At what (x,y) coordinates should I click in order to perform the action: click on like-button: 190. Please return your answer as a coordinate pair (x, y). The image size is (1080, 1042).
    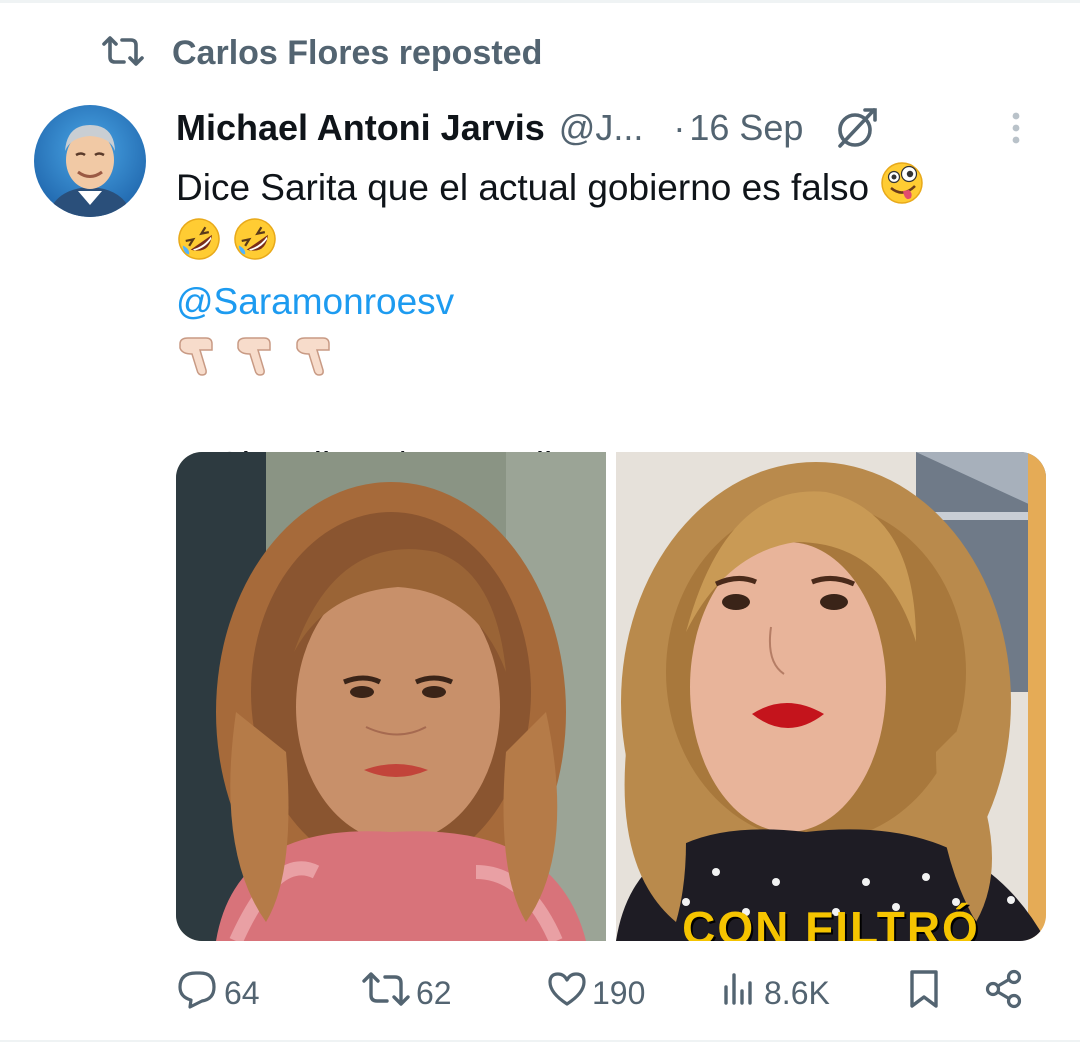
    Looking at the image, I should click on (595, 993).